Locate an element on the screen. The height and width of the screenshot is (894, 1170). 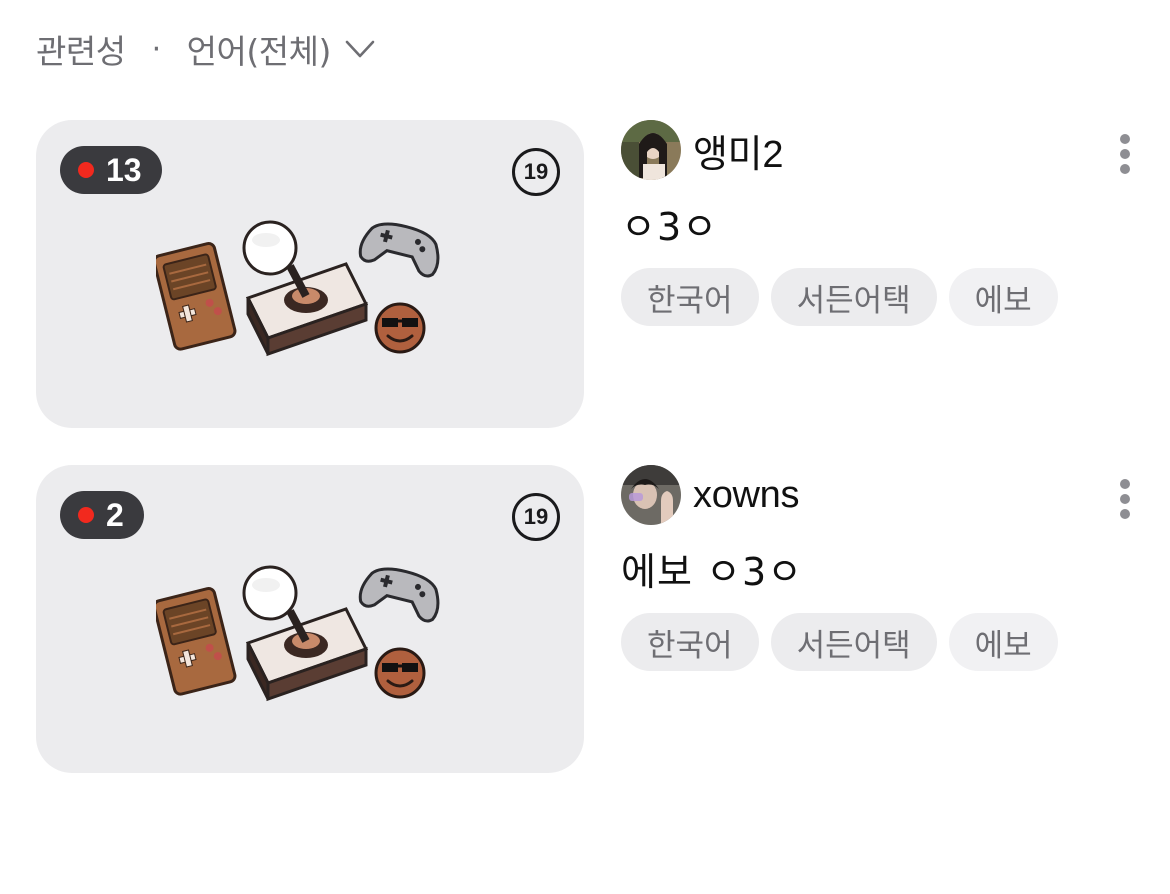
streamer-row: 앵미2 is located at coordinates (702, 150).